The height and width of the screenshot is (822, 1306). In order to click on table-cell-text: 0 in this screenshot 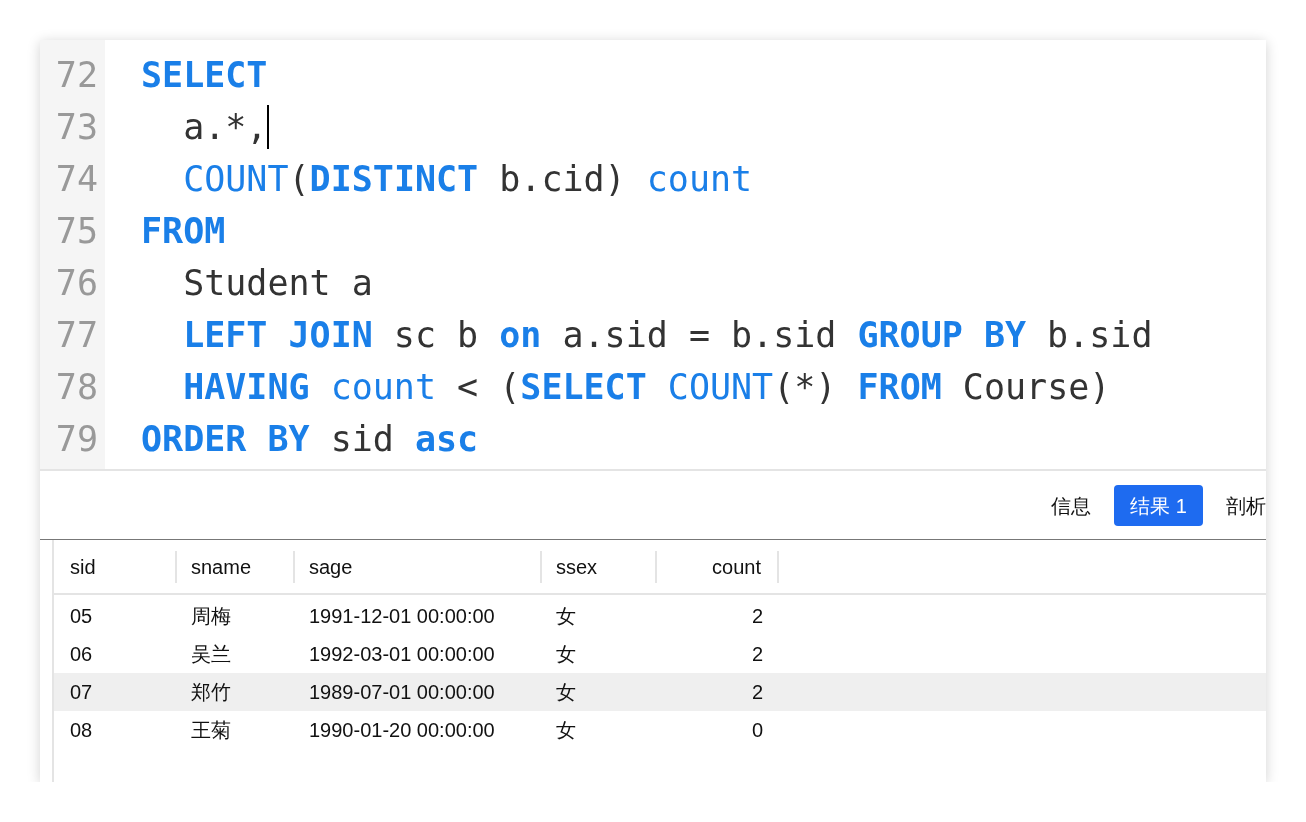, I will do `click(757, 730)`.